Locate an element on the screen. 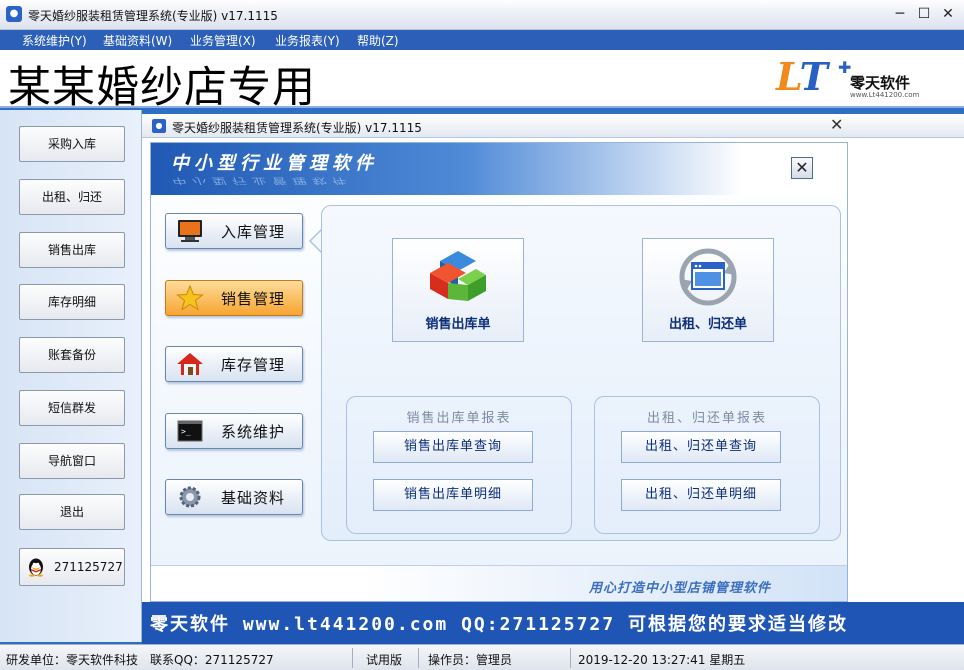 The height and width of the screenshot is (670, 964). status-datetime: 2019-12-20 13:27:41 星期五 is located at coordinates (662, 660).